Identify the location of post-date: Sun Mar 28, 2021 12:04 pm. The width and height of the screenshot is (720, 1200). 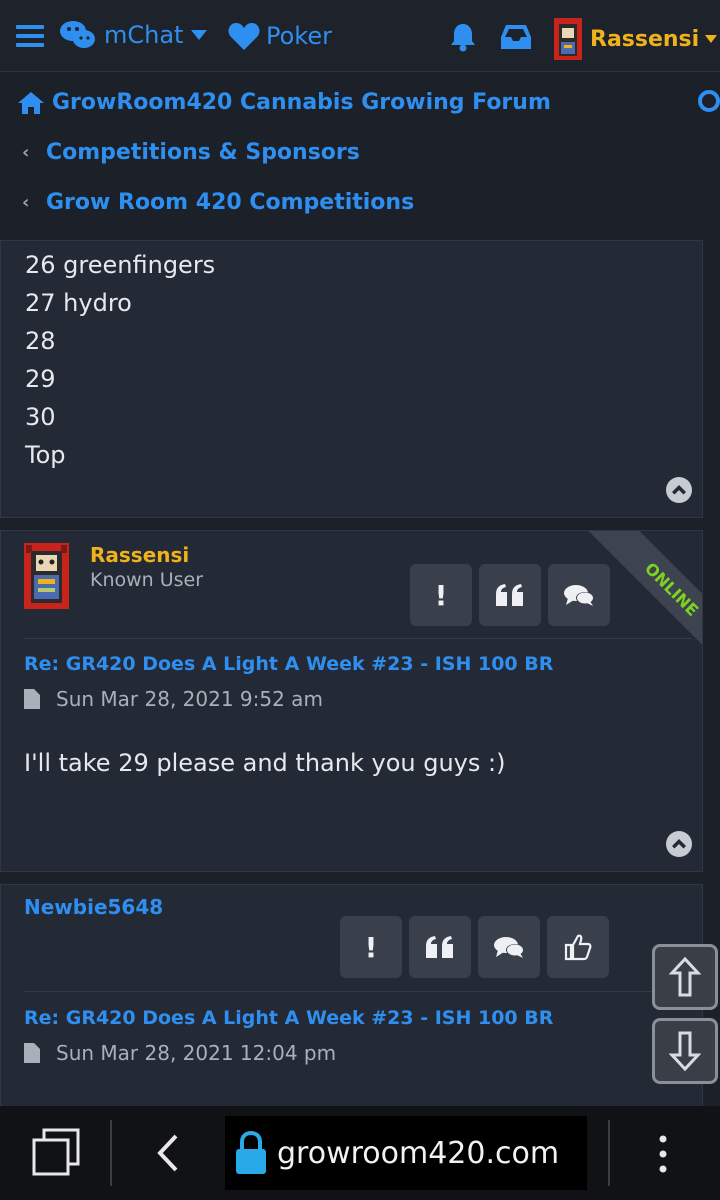
(180, 1053).